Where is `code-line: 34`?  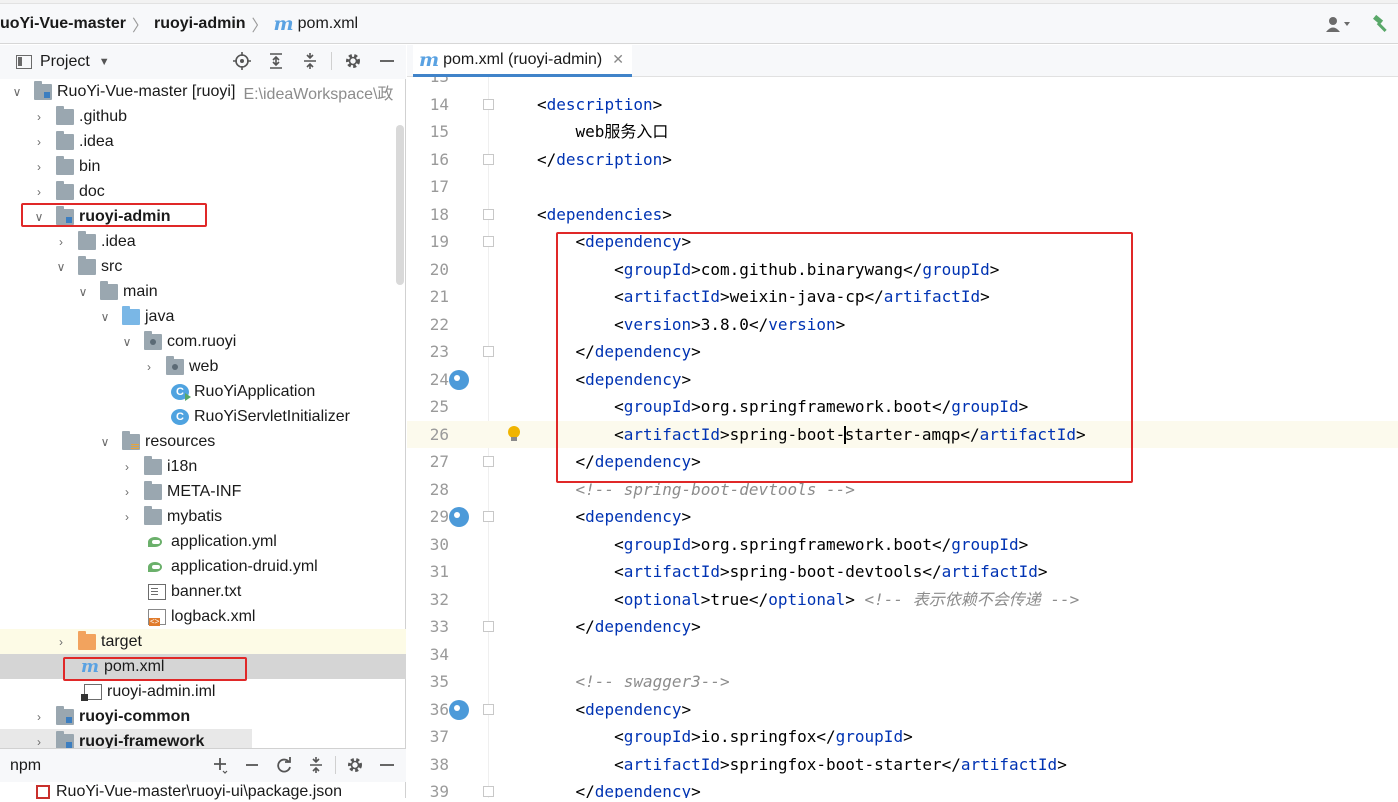
code-line: 34 is located at coordinates (902, 655).